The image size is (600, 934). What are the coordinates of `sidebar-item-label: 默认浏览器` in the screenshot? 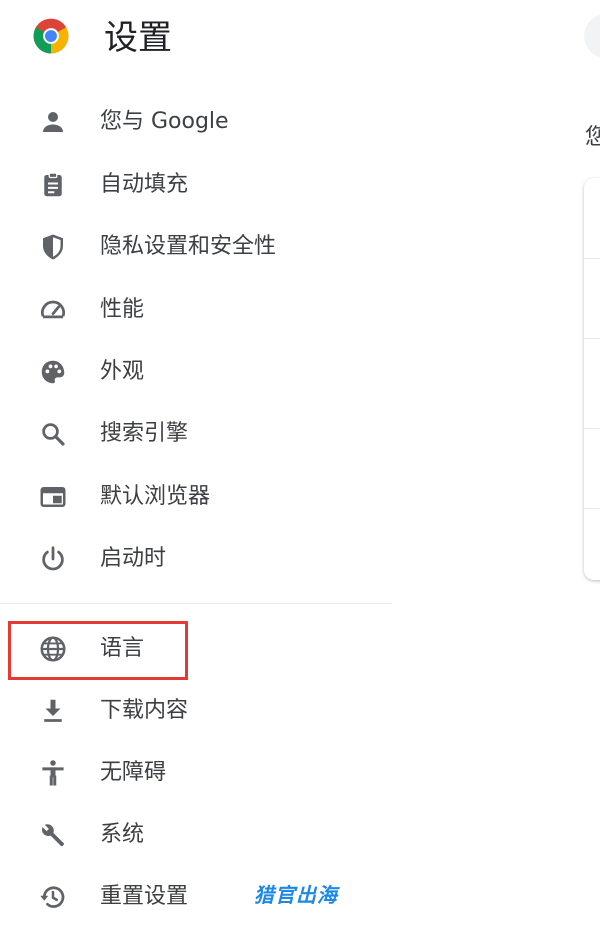 It's located at (155, 496).